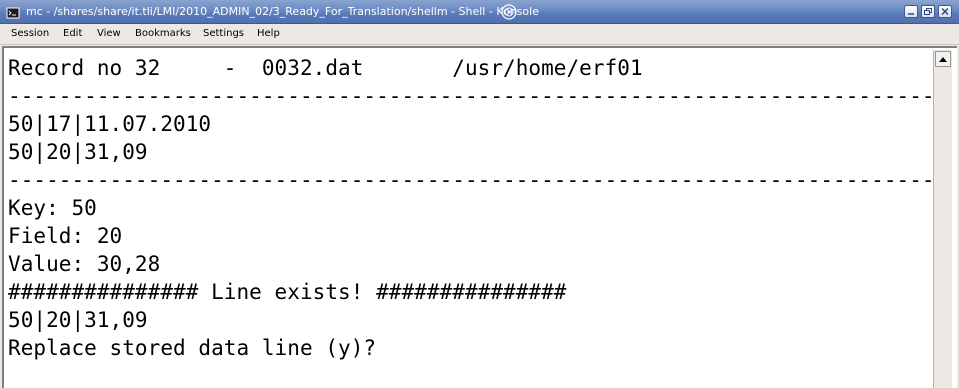  Describe the element at coordinates (268, 33) in the screenshot. I see `menu-help: Help` at that location.